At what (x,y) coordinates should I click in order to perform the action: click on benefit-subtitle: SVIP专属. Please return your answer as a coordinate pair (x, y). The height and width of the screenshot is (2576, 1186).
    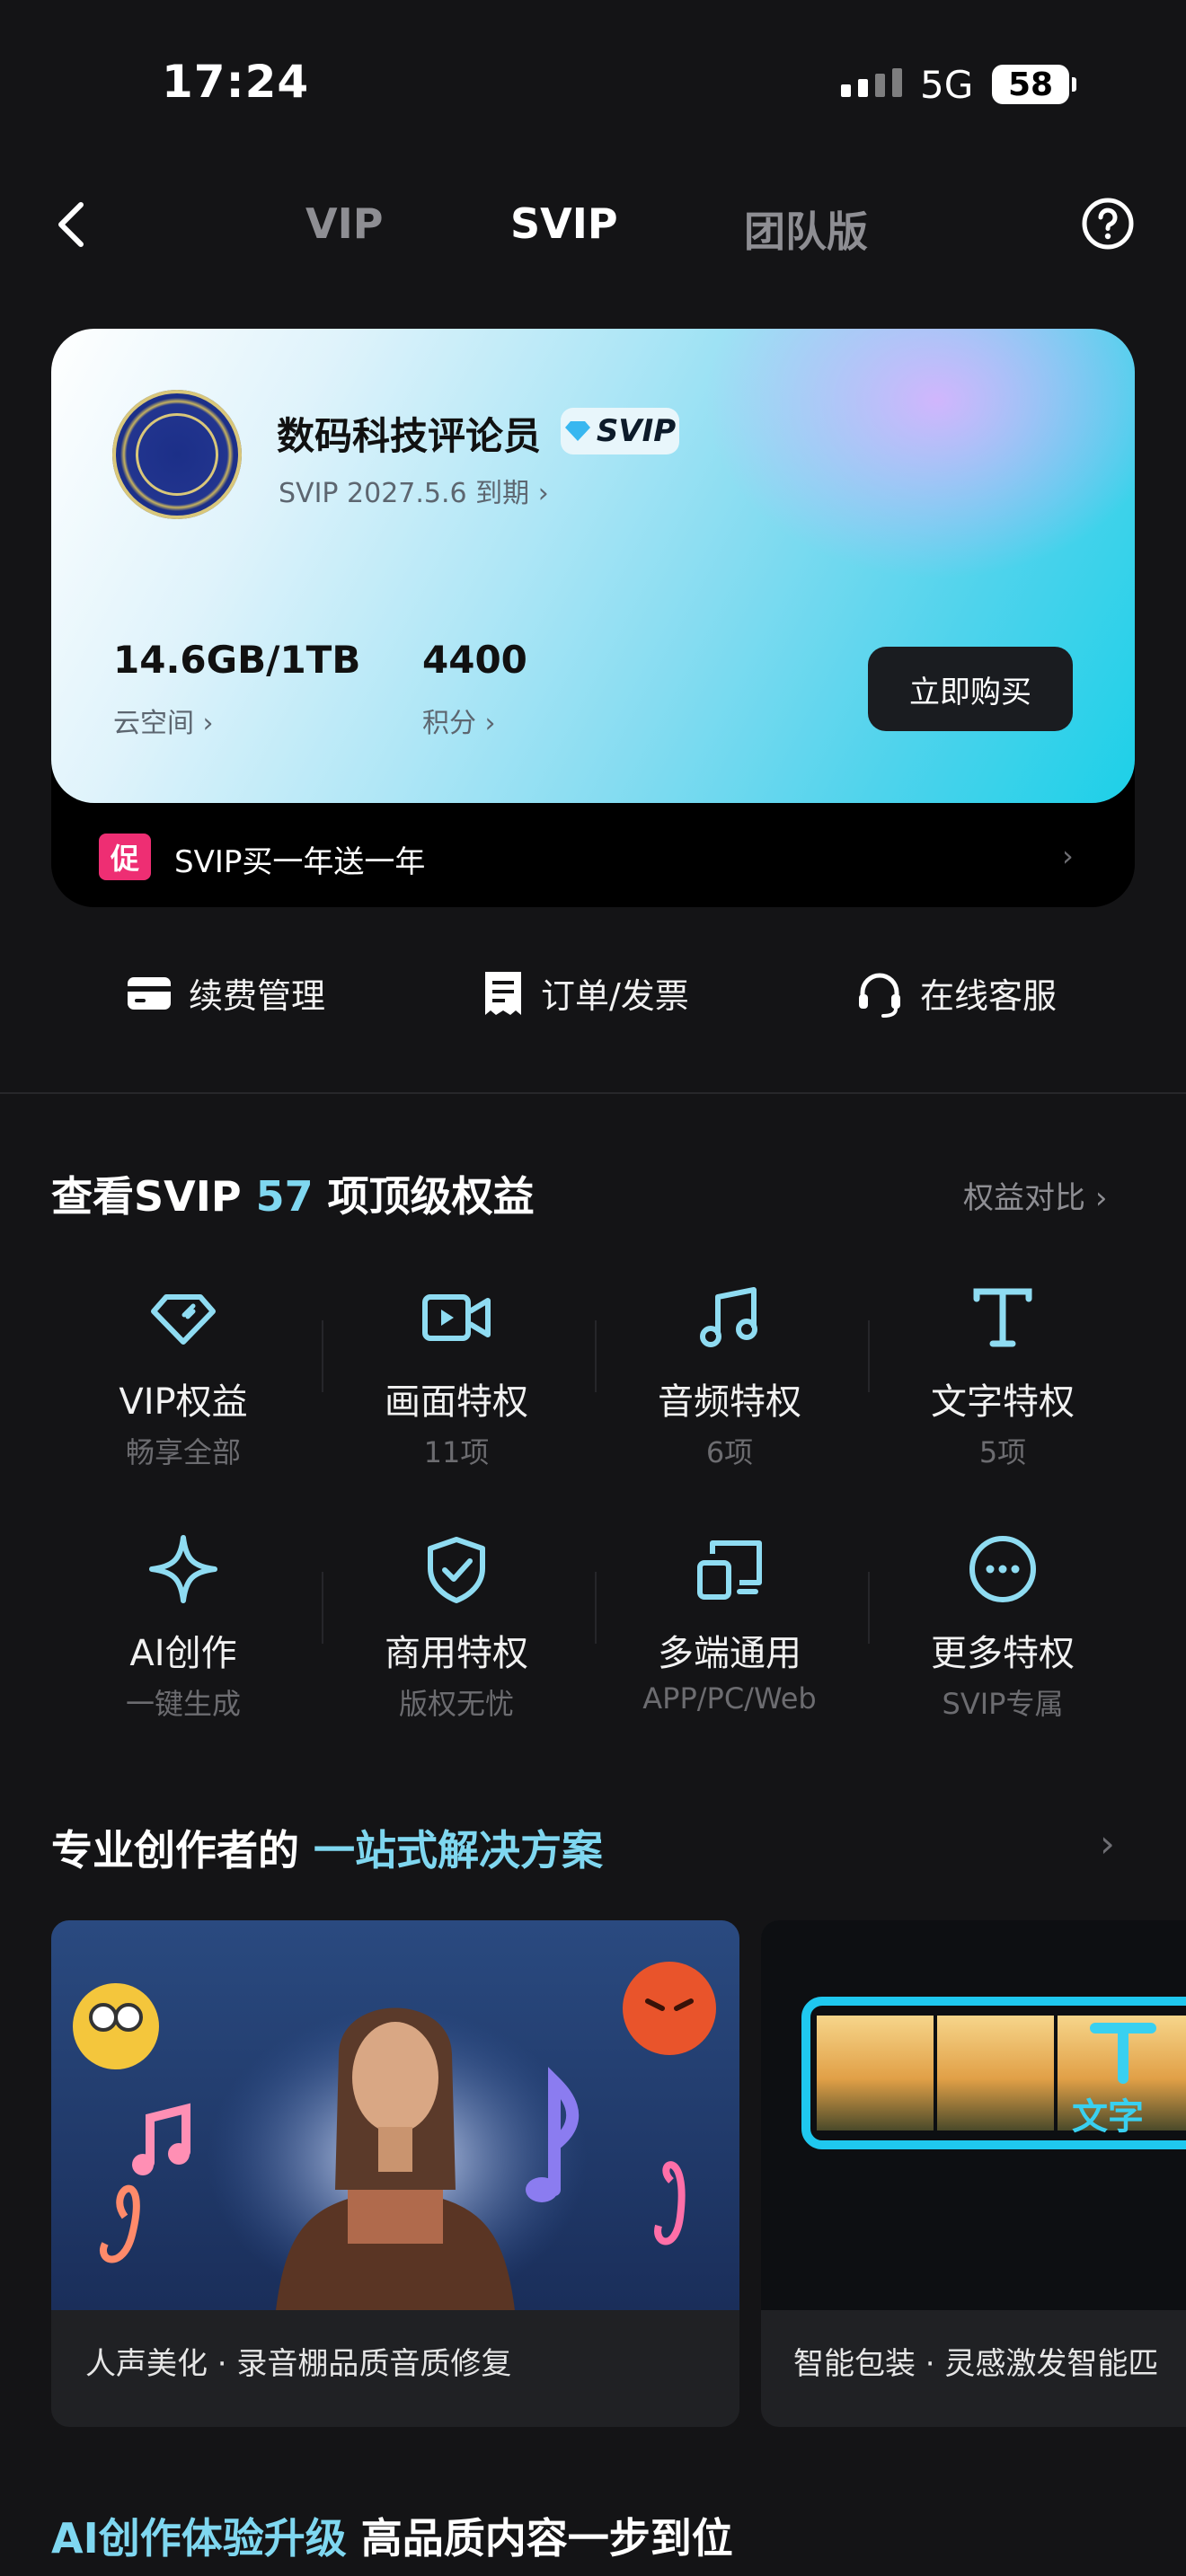
    Looking at the image, I should click on (1003, 1704).